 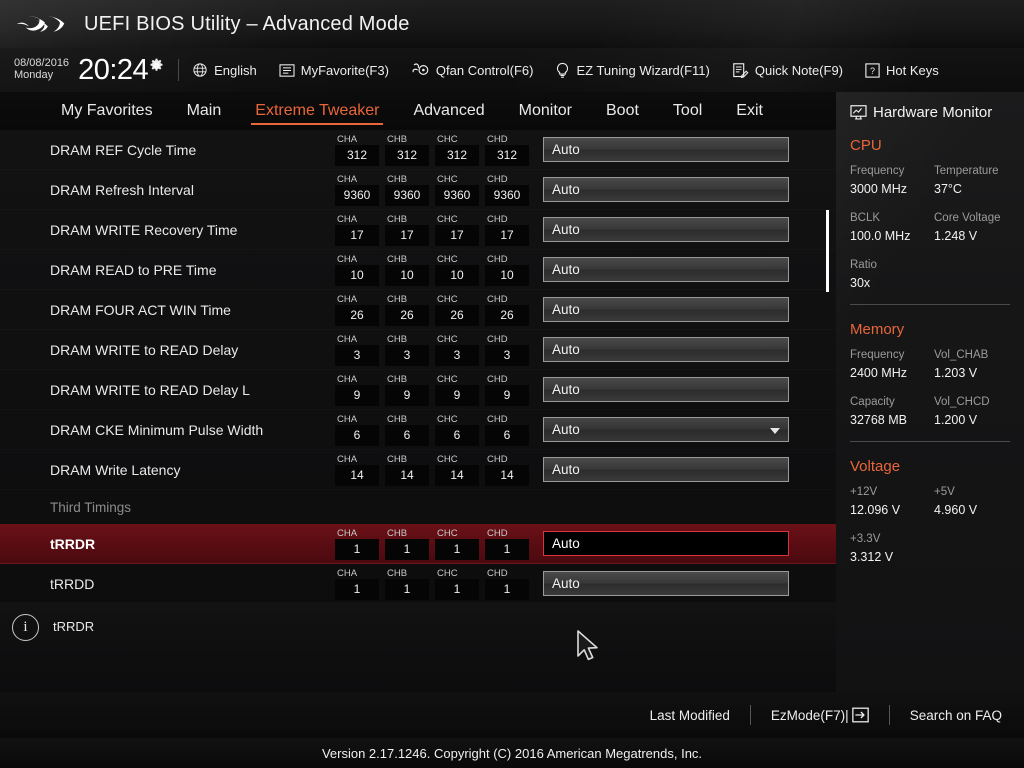 What do you see at coordinates (741, 70) in the screenshot?
I see `note-icon` at bounding box center [741, 70].